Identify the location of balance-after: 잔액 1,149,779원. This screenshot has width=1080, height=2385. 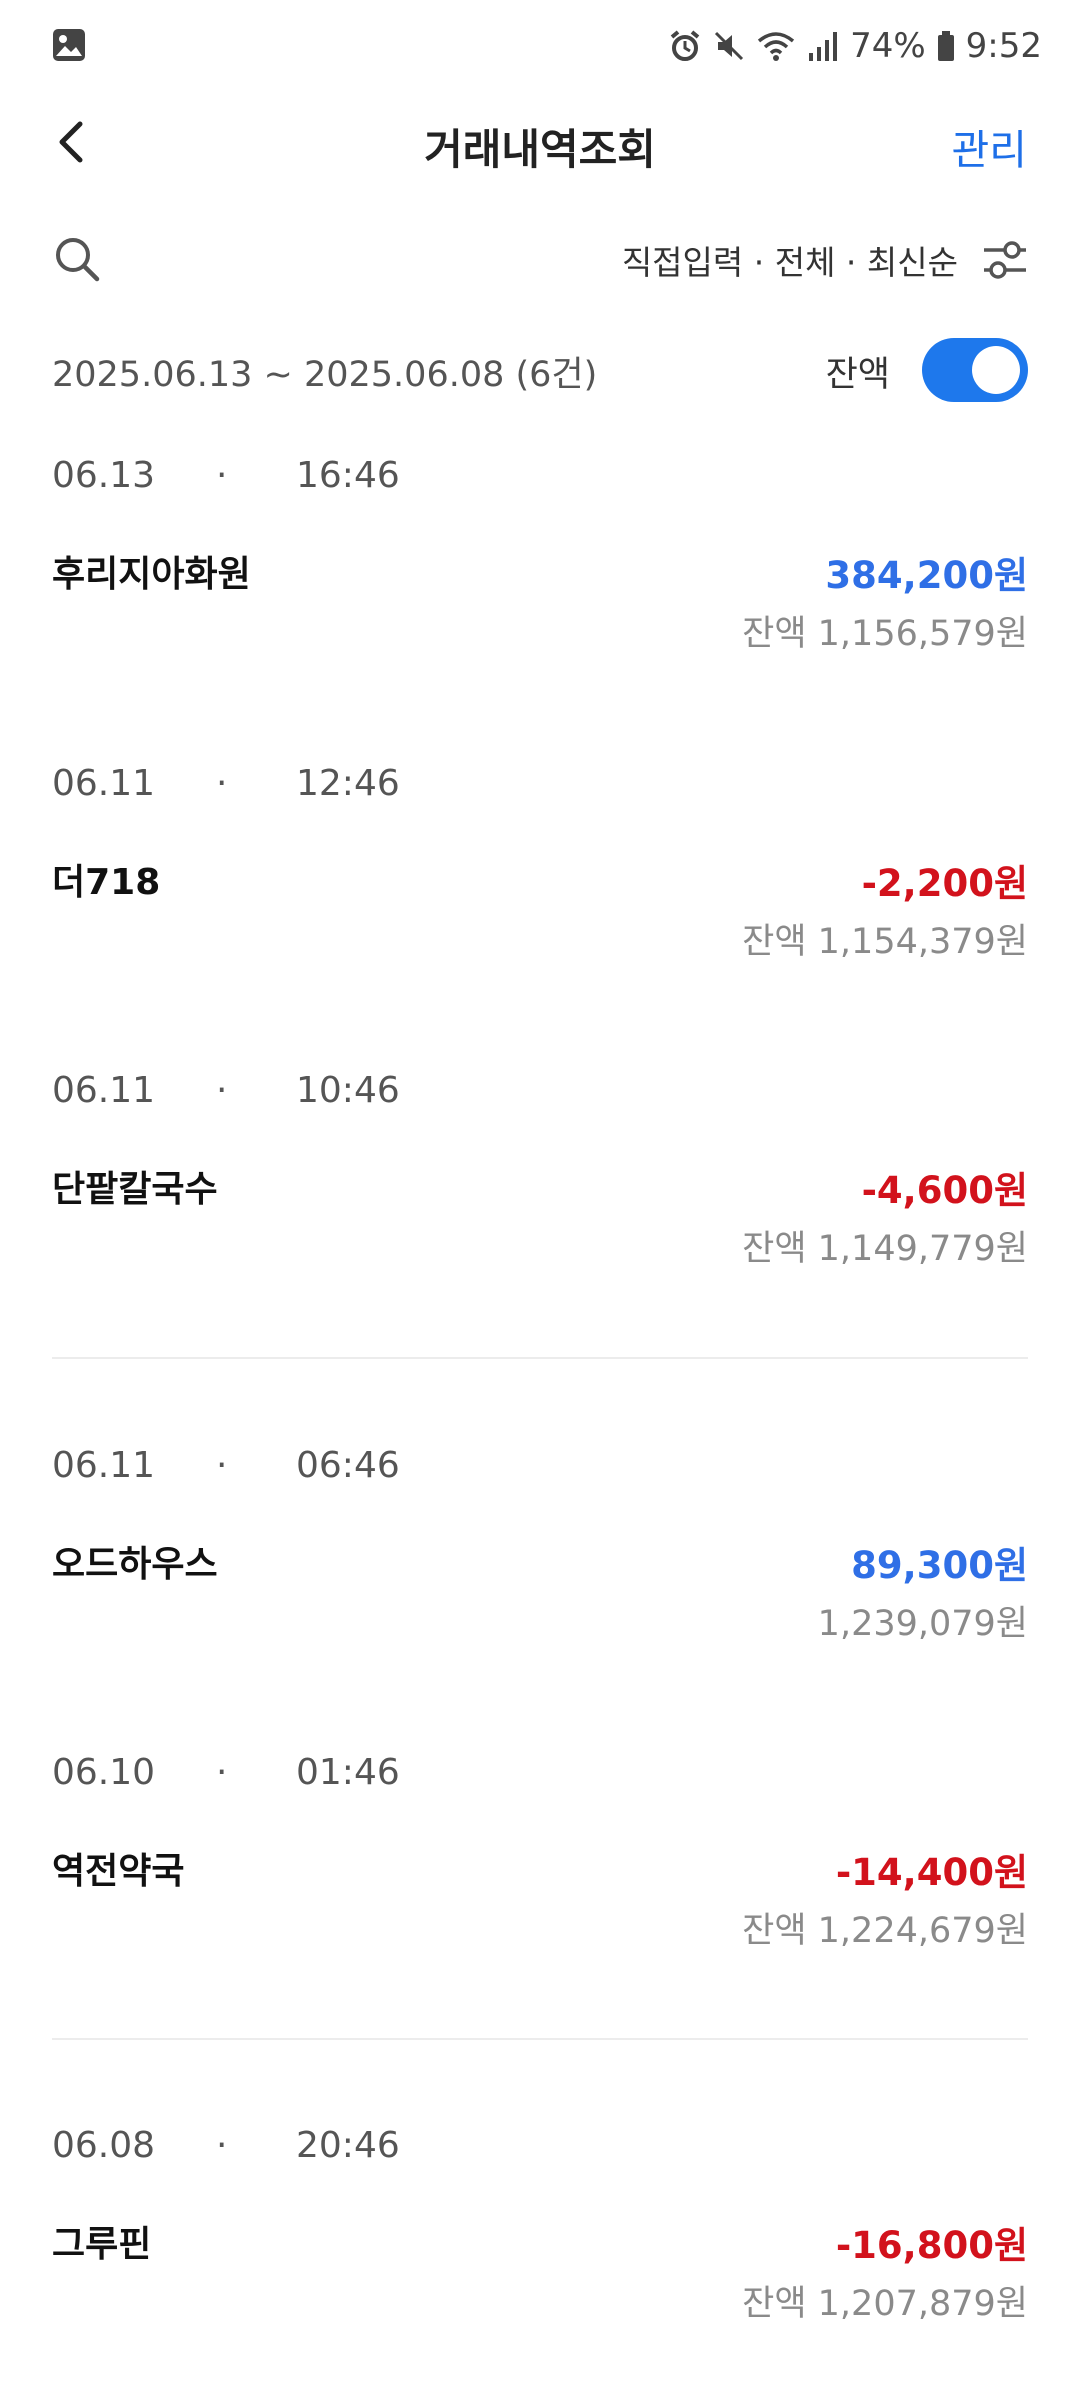
(885, 1249).